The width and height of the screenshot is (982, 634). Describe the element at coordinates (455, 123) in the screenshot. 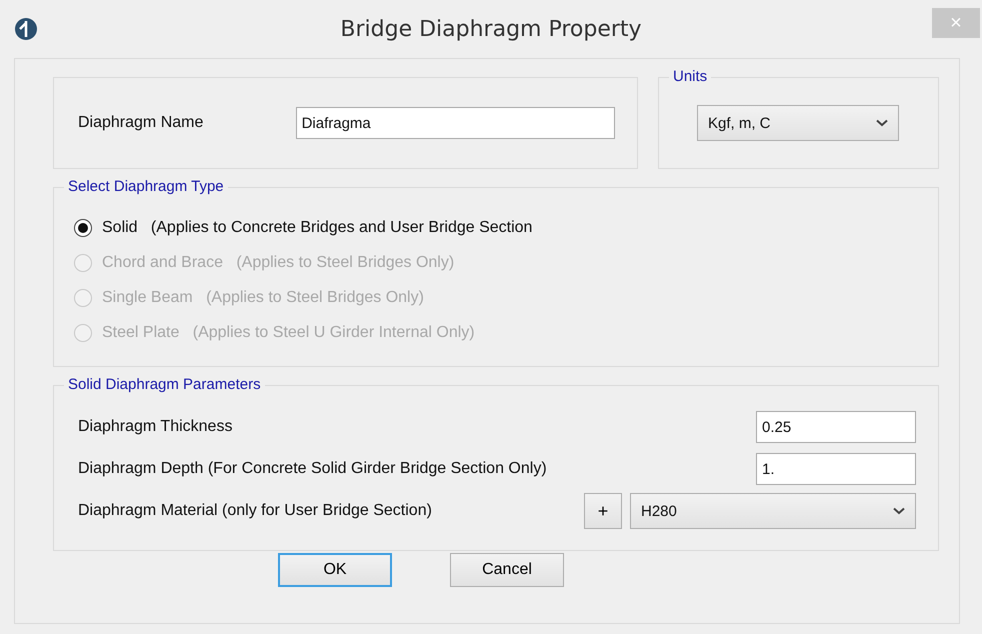

I see `name-field: Diafragma` at that location.